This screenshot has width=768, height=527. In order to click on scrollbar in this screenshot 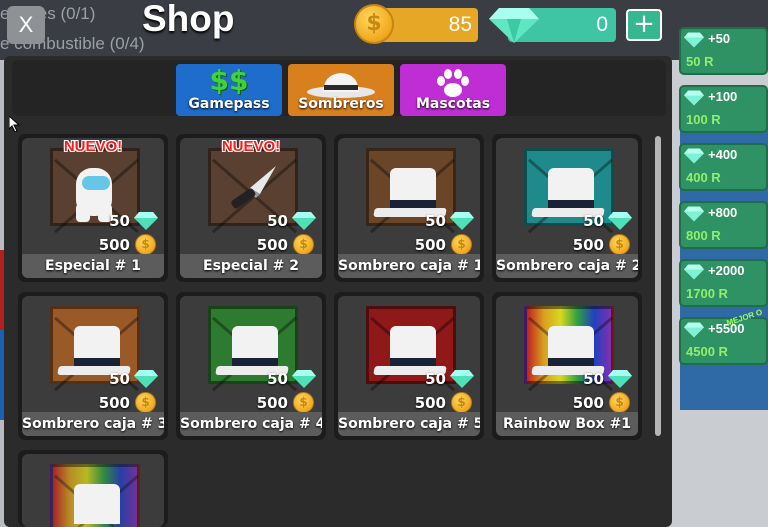, I will do `click(658, 286)`.